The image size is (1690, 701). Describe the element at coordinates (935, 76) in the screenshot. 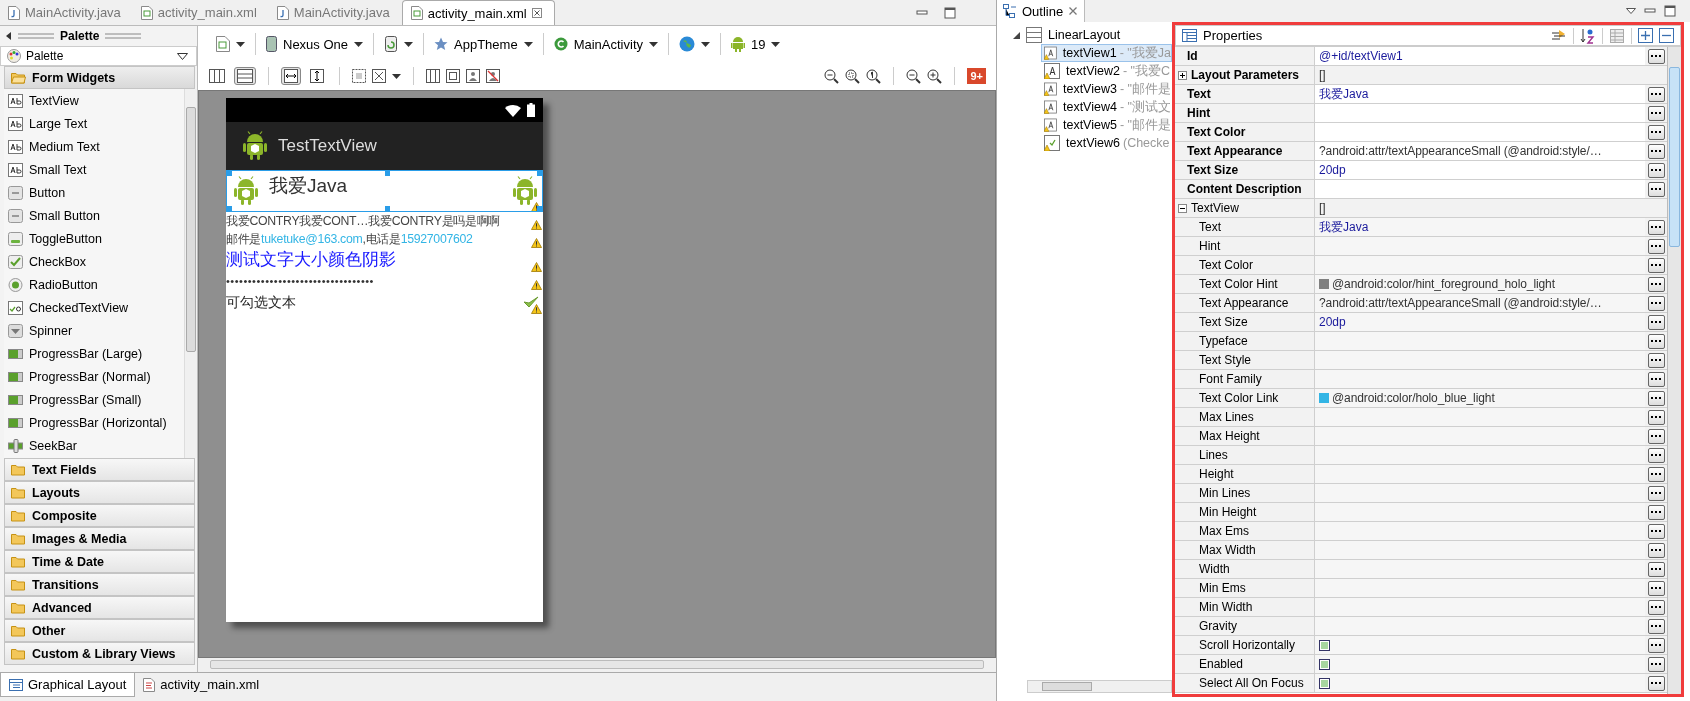

I see `zoom-in-icon` at that location.